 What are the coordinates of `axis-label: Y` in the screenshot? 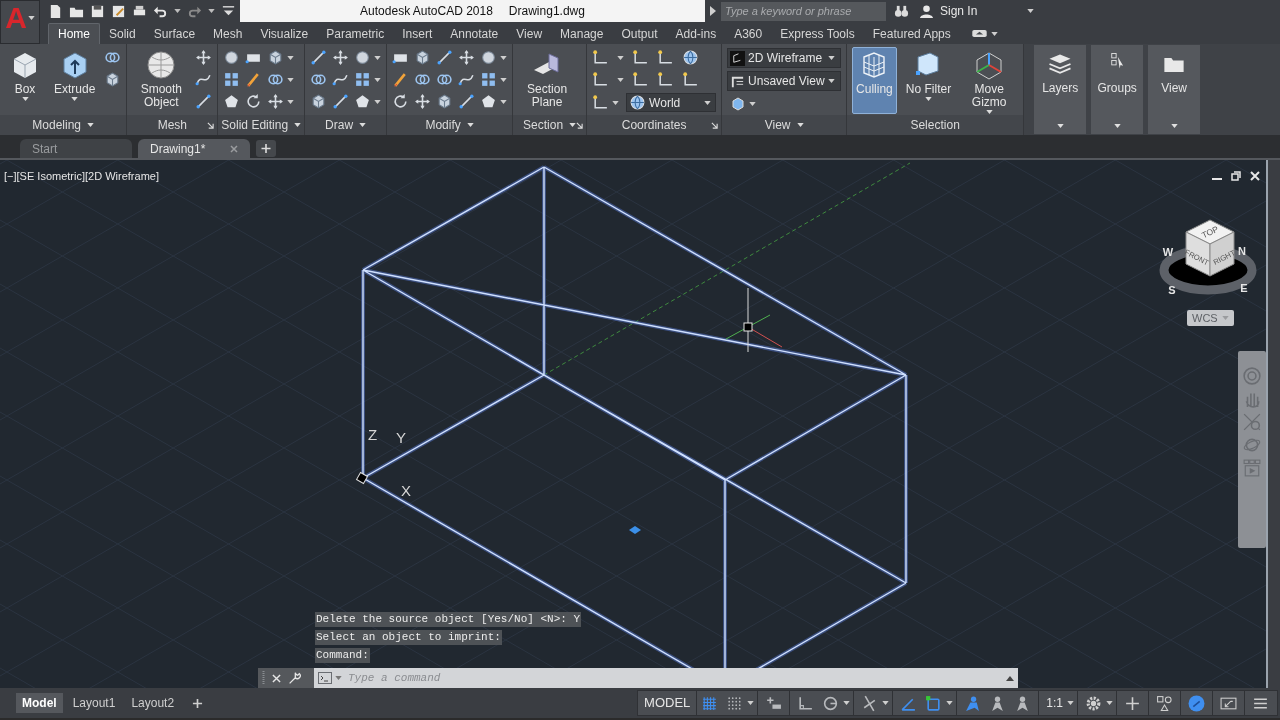 It's located at (401, 437).